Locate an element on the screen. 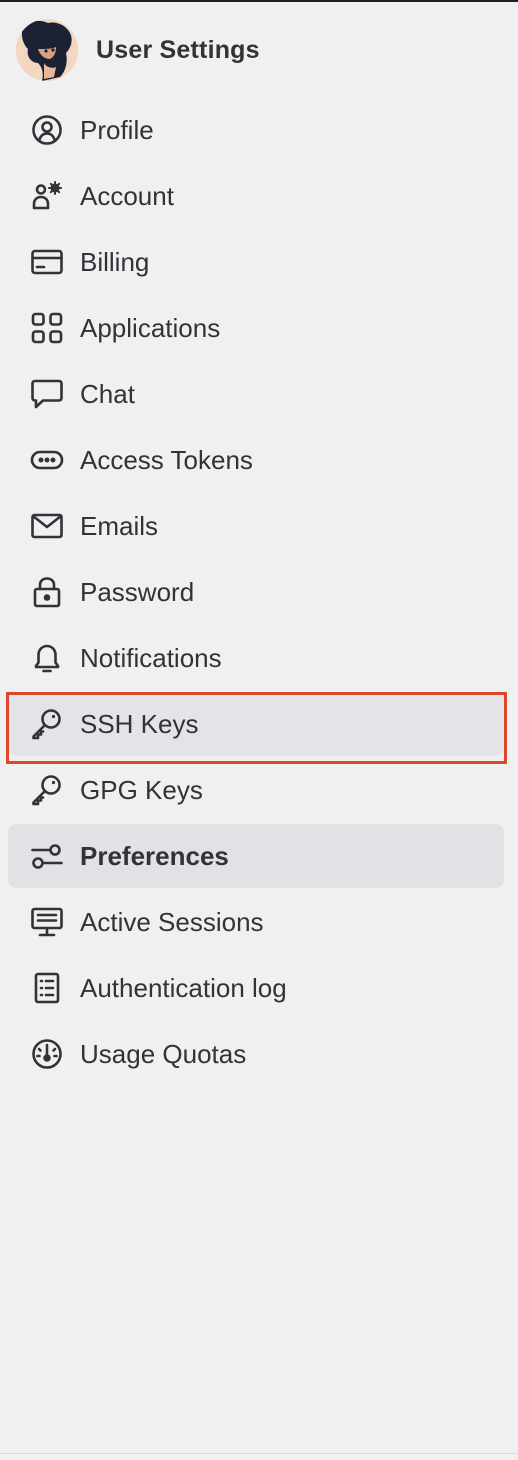  account-icon is located at coordinates (47, 196).